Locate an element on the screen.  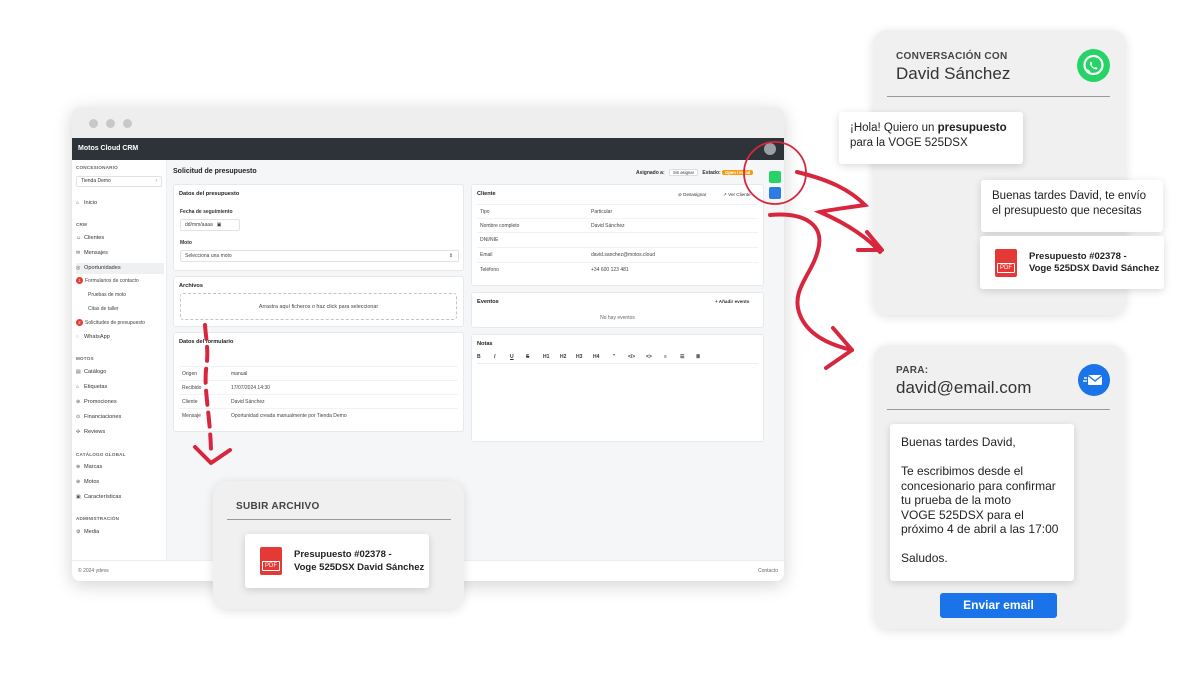
arrow-to-upload is located at coordinates (208, 387).